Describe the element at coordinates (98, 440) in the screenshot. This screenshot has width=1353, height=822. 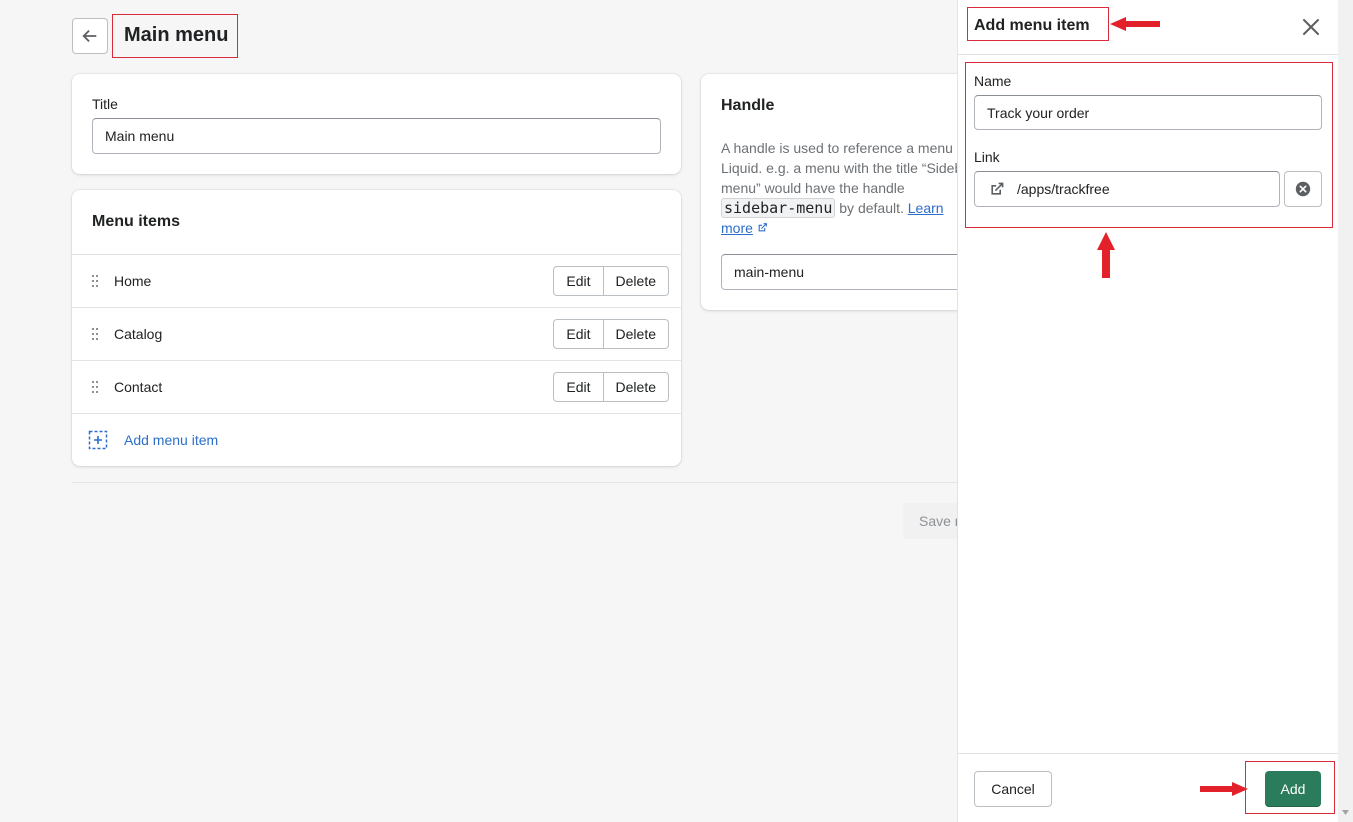
I see `add-square-icon` at that location.